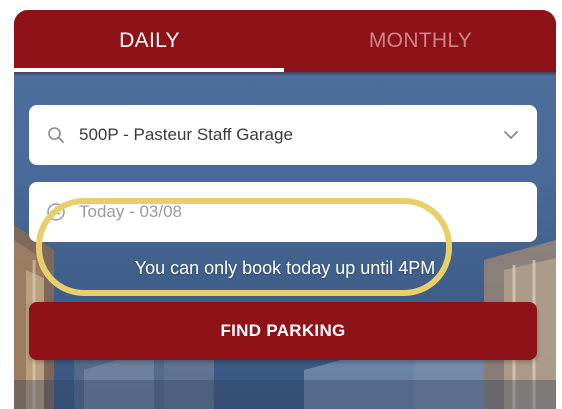 The width and height of the screenshot is (562, 409). I want to click on tab-monthly: MONTHLY, so click(420, 41).